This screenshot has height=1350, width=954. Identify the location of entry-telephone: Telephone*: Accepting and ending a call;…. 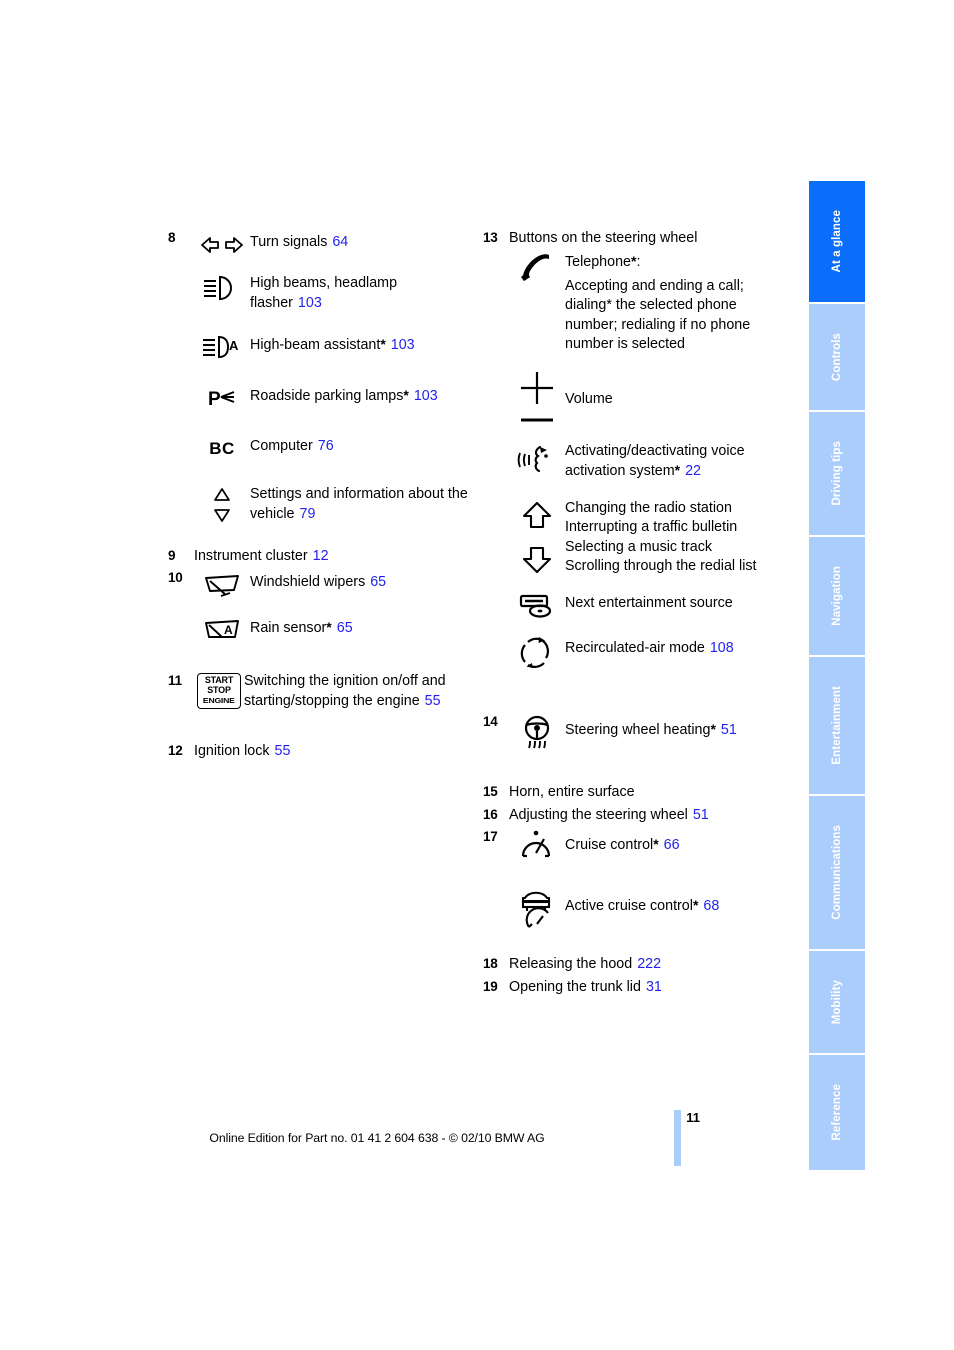
(635, 302).